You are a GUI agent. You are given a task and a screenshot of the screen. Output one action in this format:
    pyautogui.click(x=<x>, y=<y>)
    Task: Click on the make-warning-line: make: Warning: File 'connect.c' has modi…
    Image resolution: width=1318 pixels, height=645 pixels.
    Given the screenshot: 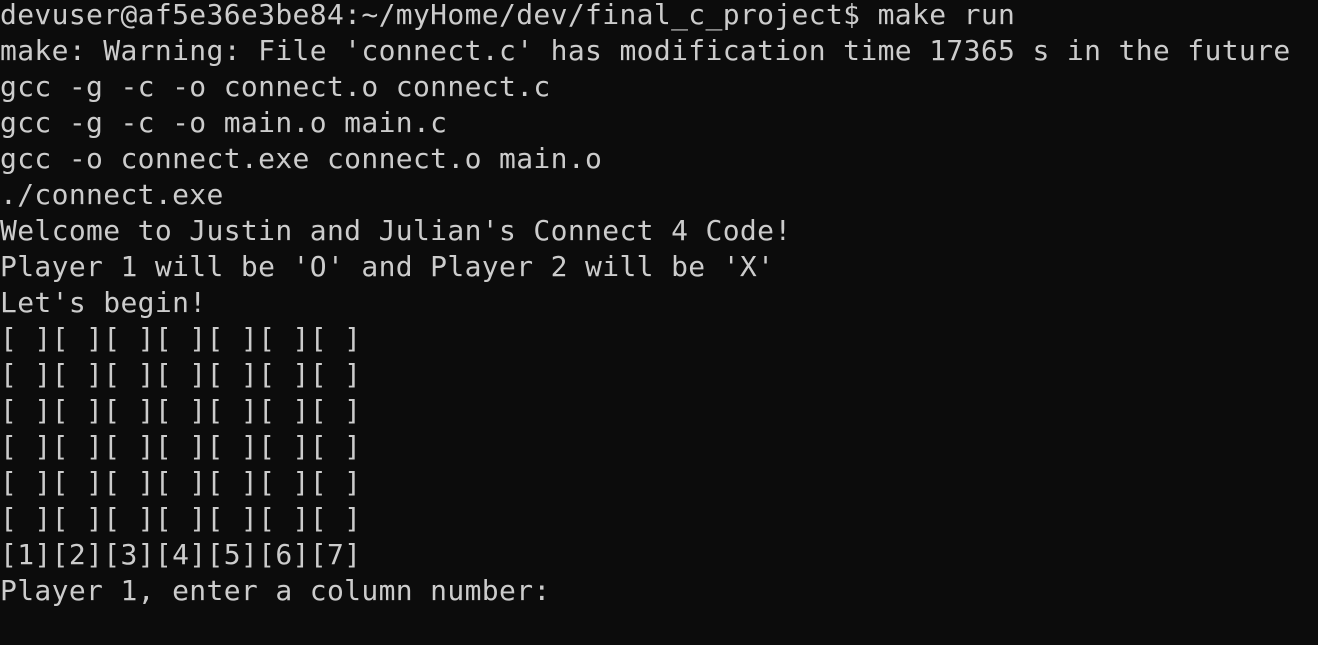 What is the action you would take?
    pyautogui.click(x=645, y=50)
    